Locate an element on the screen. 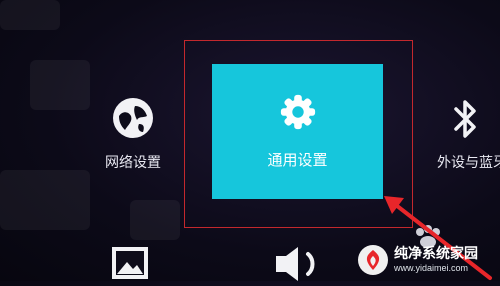 The height and width of the screenshot is (286, 500). menu-item-peripherals-bluetooth: 外设与蓝牙 is located at coordinates (460, 135).